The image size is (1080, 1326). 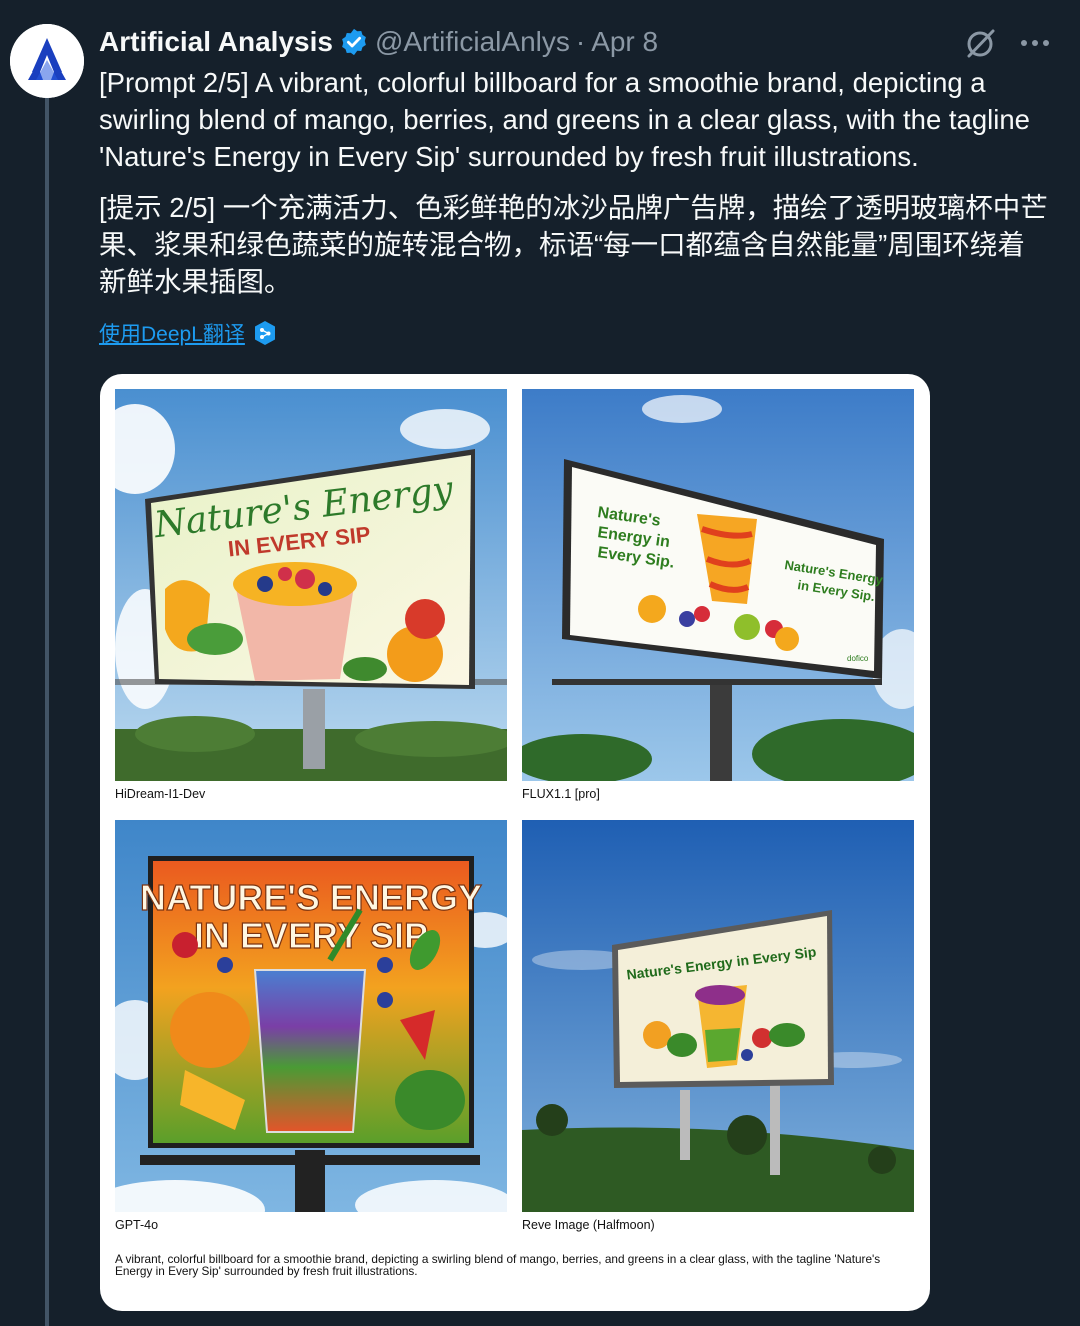 What do you see at coordinates (264, 333) in the screenshot?
I see `deepl-icon` at bounding box center [264, 333].